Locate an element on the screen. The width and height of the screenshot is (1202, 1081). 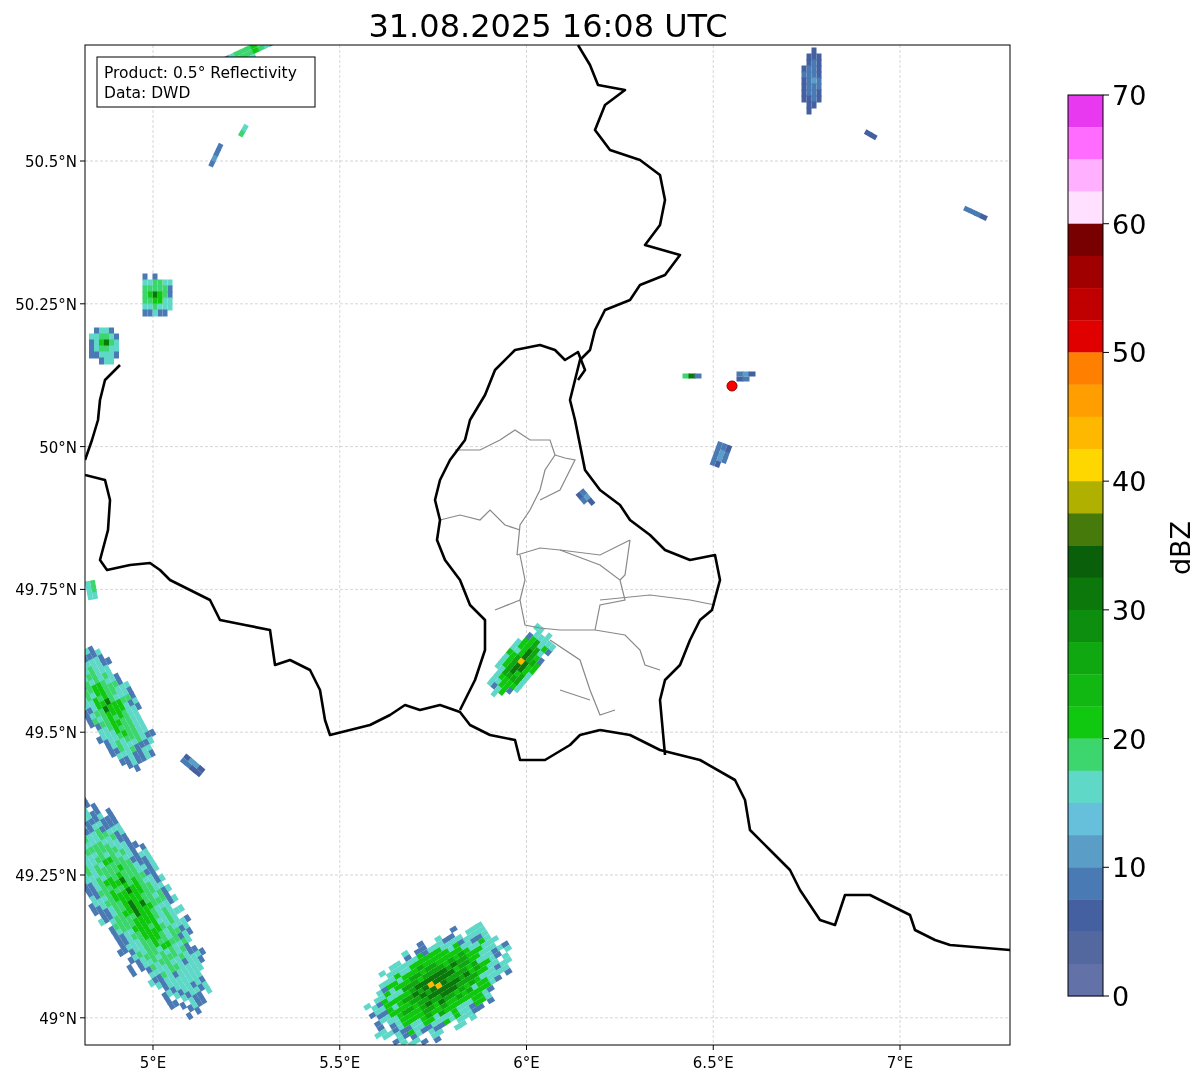
axis-tick-label: 50.25°N is located at coordinates (46, 304).